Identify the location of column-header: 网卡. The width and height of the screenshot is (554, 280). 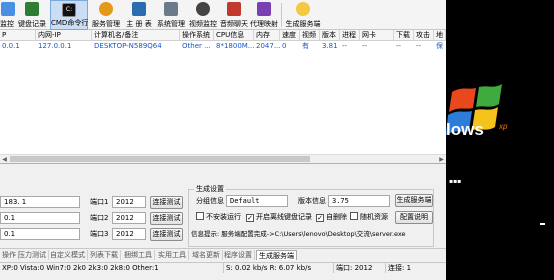
(377, 35).